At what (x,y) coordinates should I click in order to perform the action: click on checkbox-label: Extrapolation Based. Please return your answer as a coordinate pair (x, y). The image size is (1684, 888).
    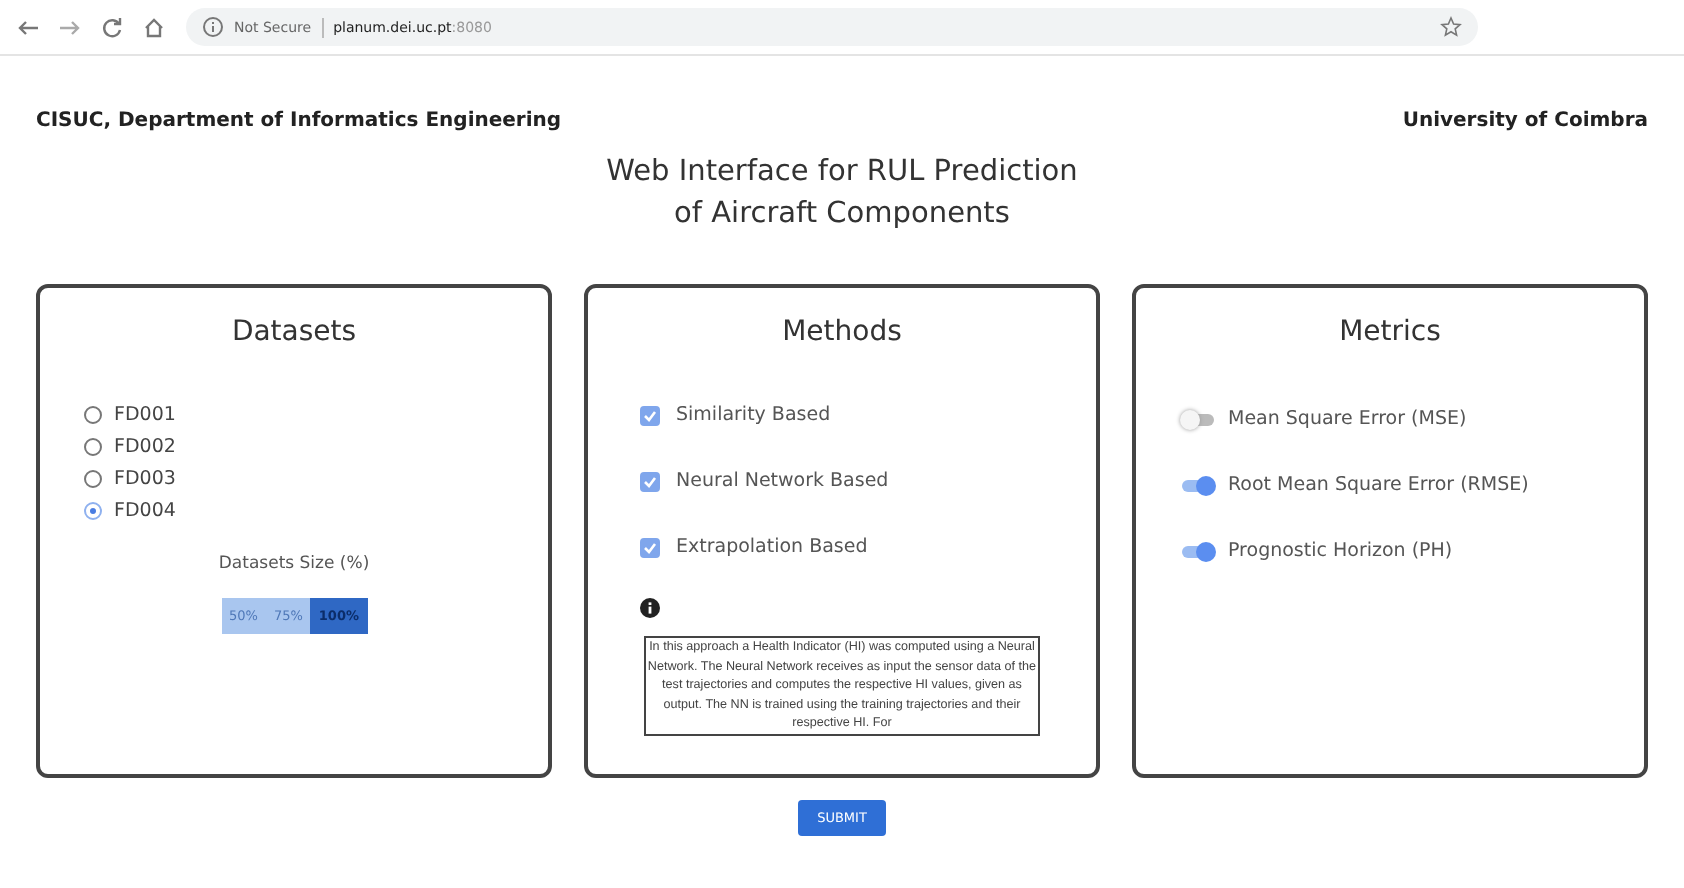
    Looking at the image, I should click on (772, 547).